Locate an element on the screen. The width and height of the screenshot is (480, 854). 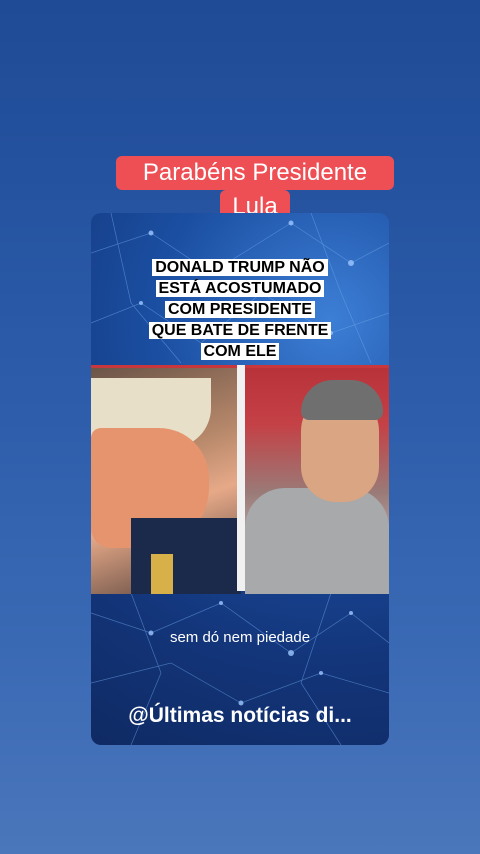
video-caption: sem dó nem piedade is located at coordinates (240, 637).